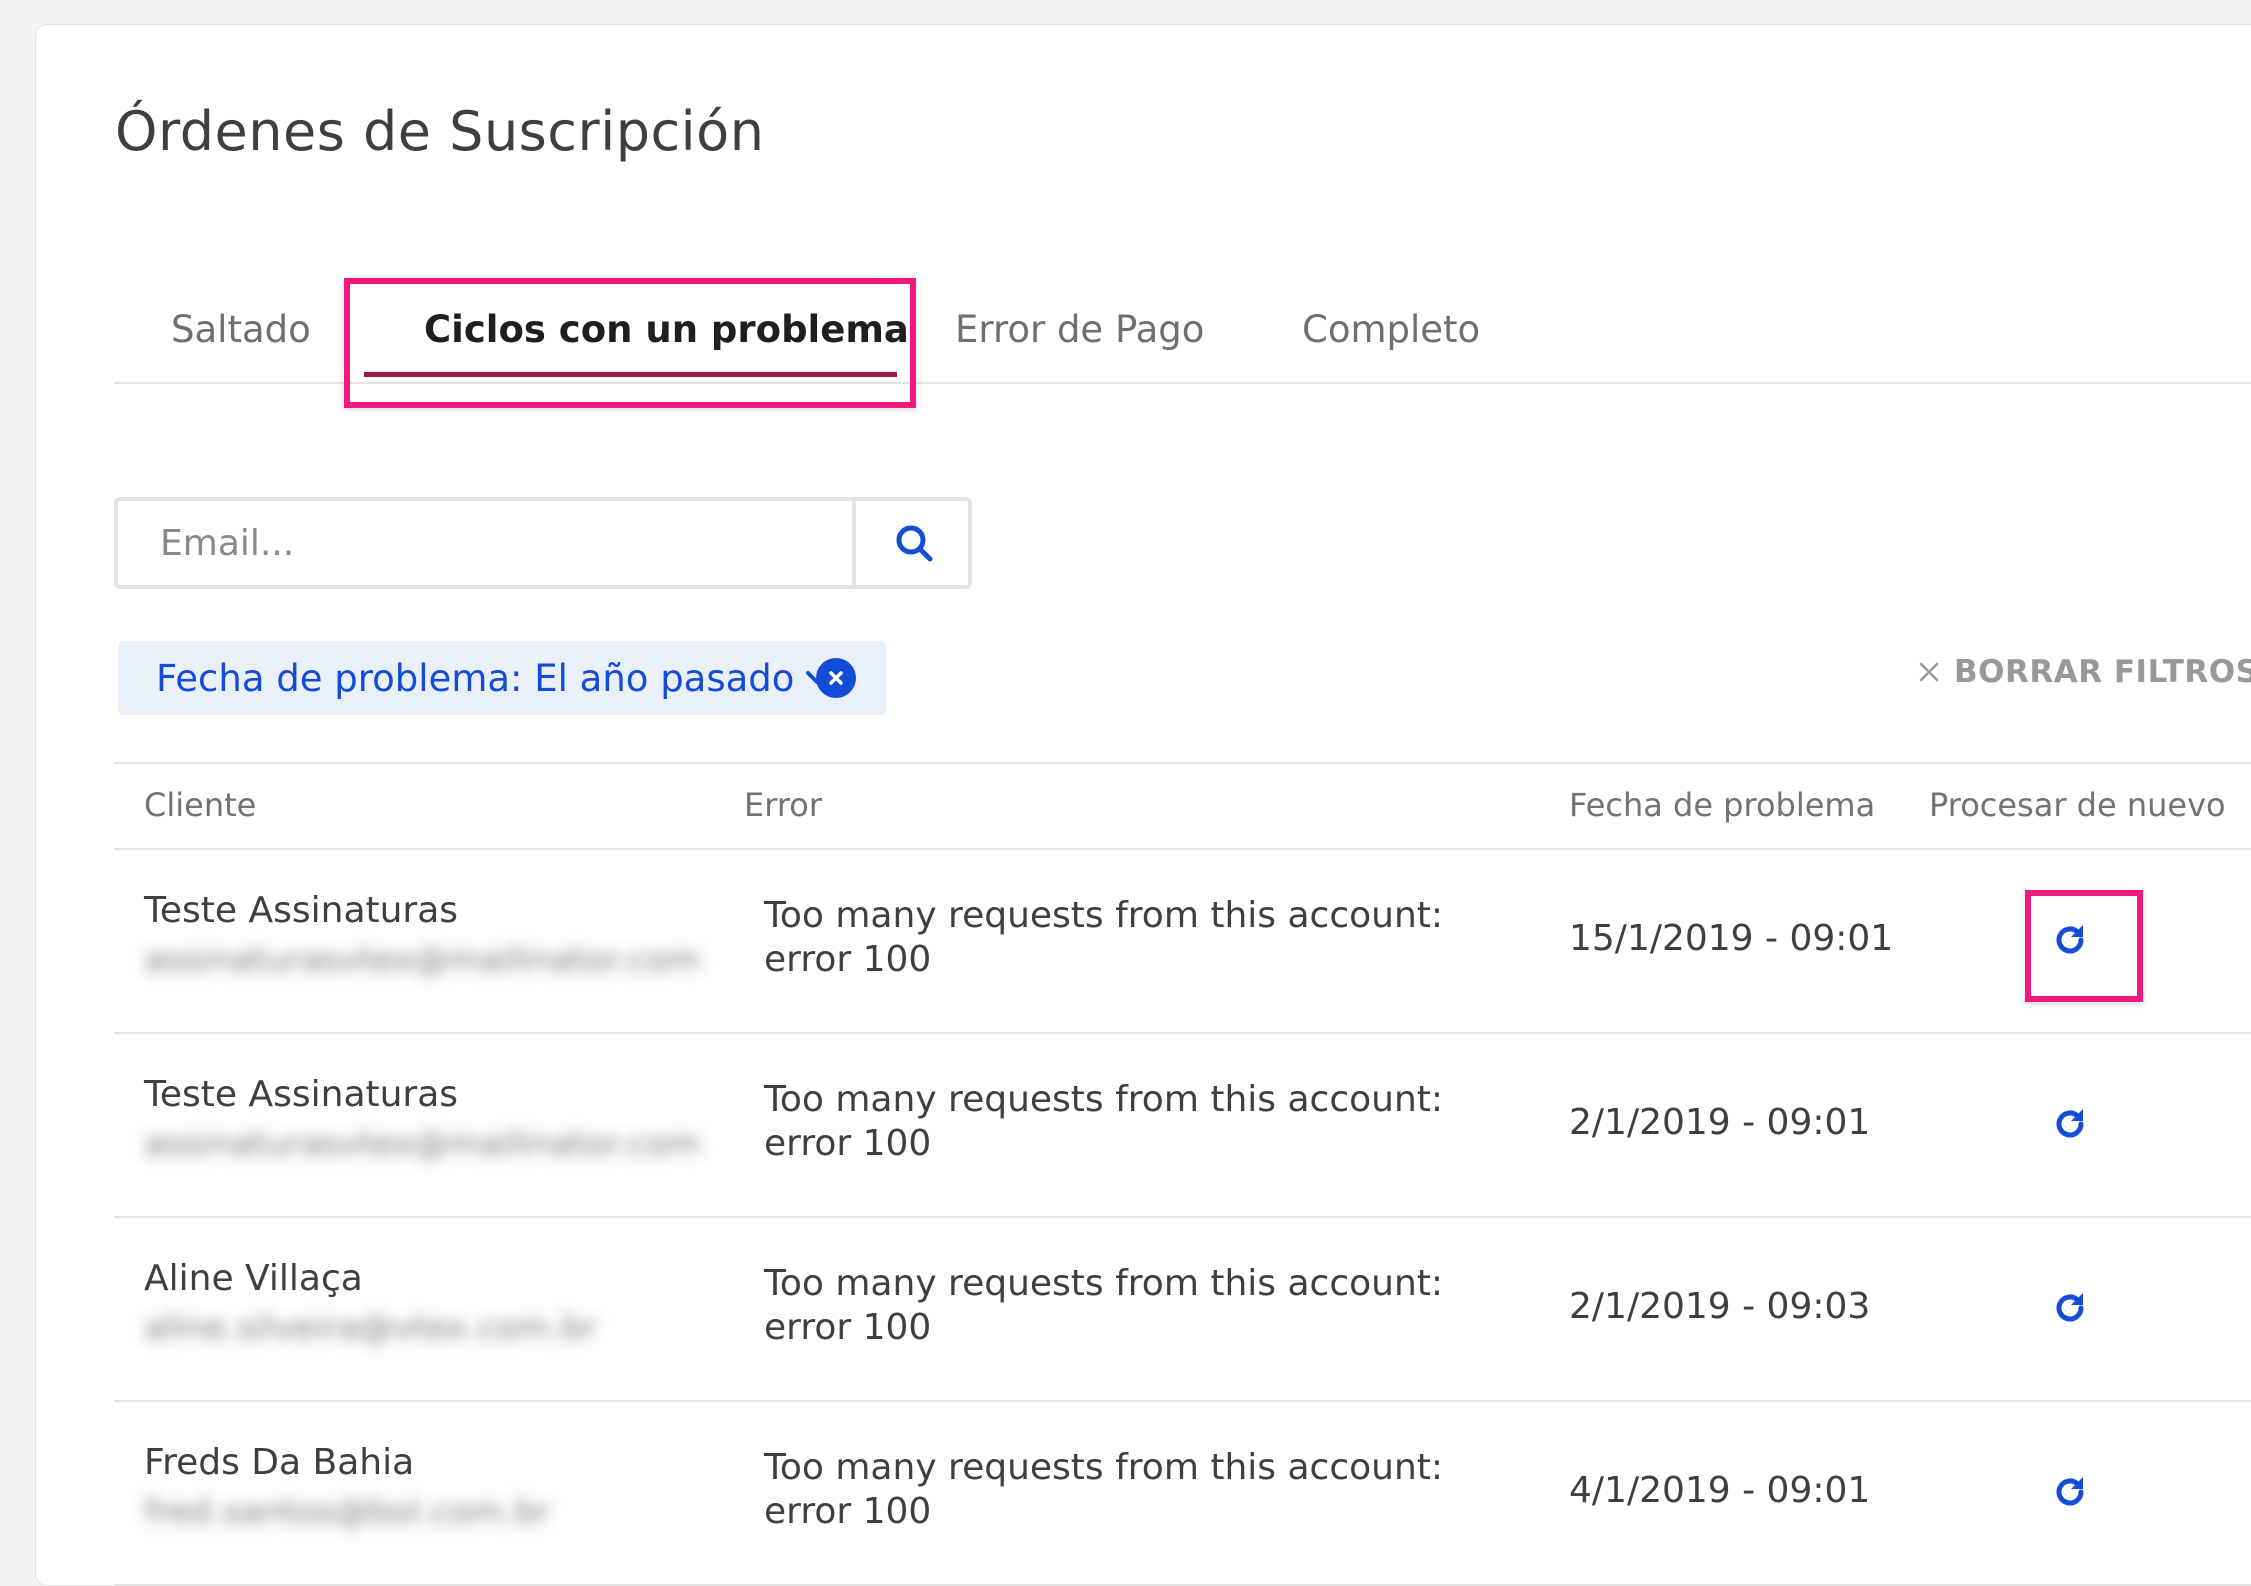 The height and width of the screenshot is (1586, 2251). I want to click on problem-date: 2/1/2019 - 09:03, so click(1720, 1306).